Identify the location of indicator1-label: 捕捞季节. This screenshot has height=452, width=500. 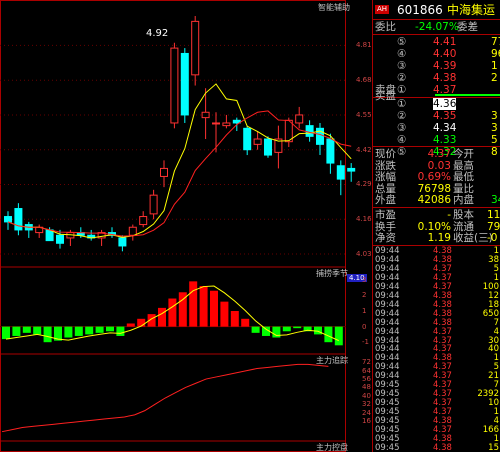
(332, 273).